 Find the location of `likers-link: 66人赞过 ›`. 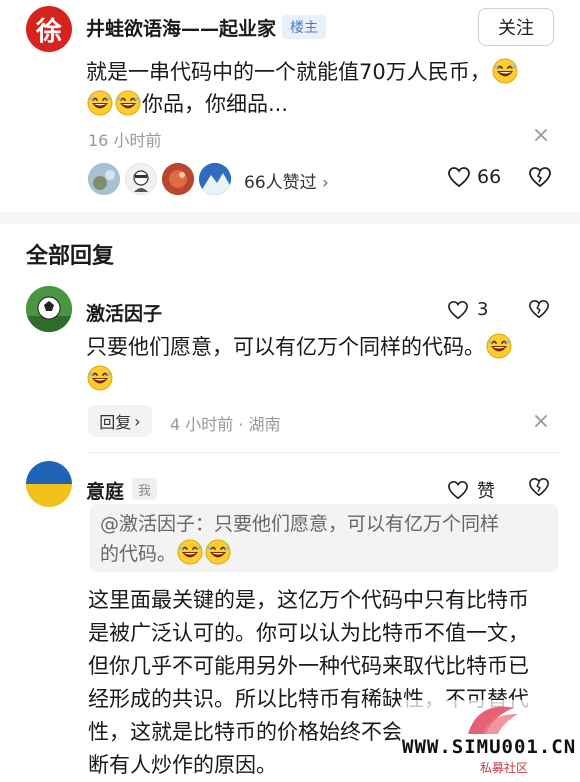

likers-link: 66人赞过 › is located at coordinates (286, 180).